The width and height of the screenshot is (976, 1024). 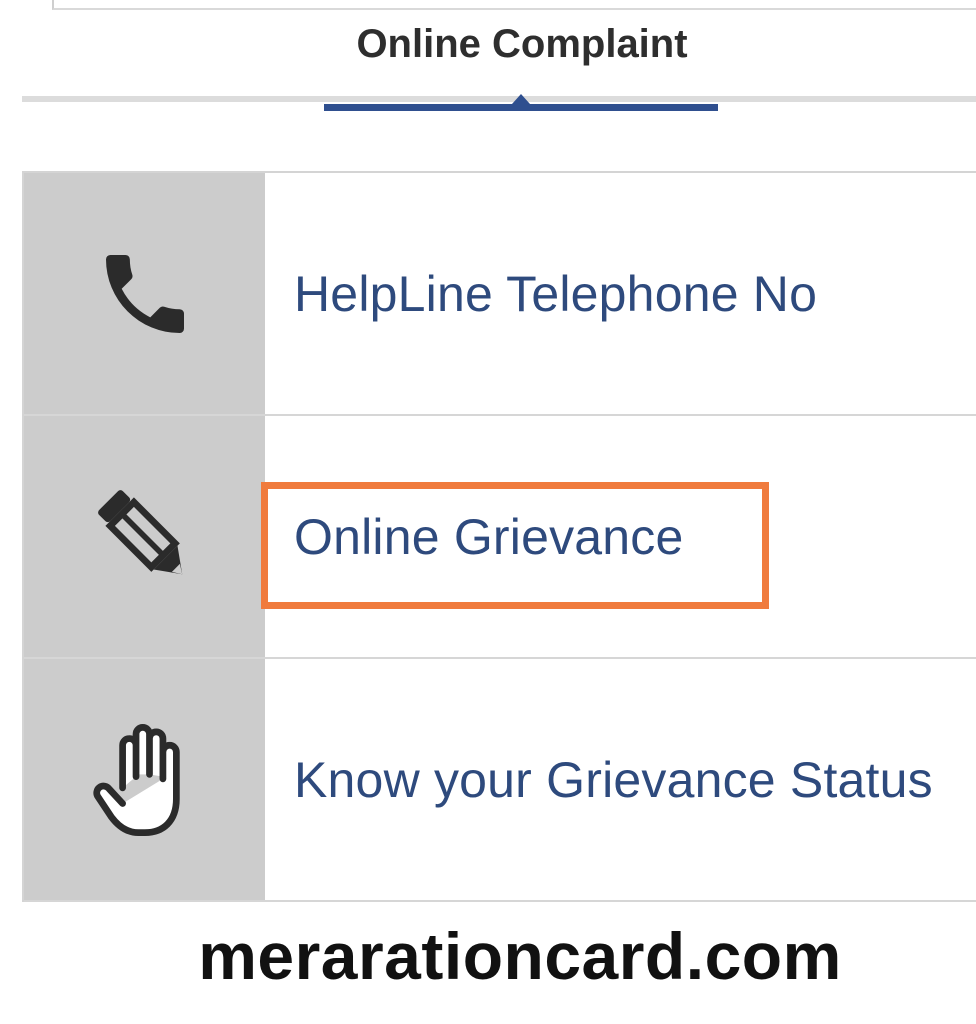 I want to click on menu-item-label: HelpLine Telephone No, so click(x=555, y=294).